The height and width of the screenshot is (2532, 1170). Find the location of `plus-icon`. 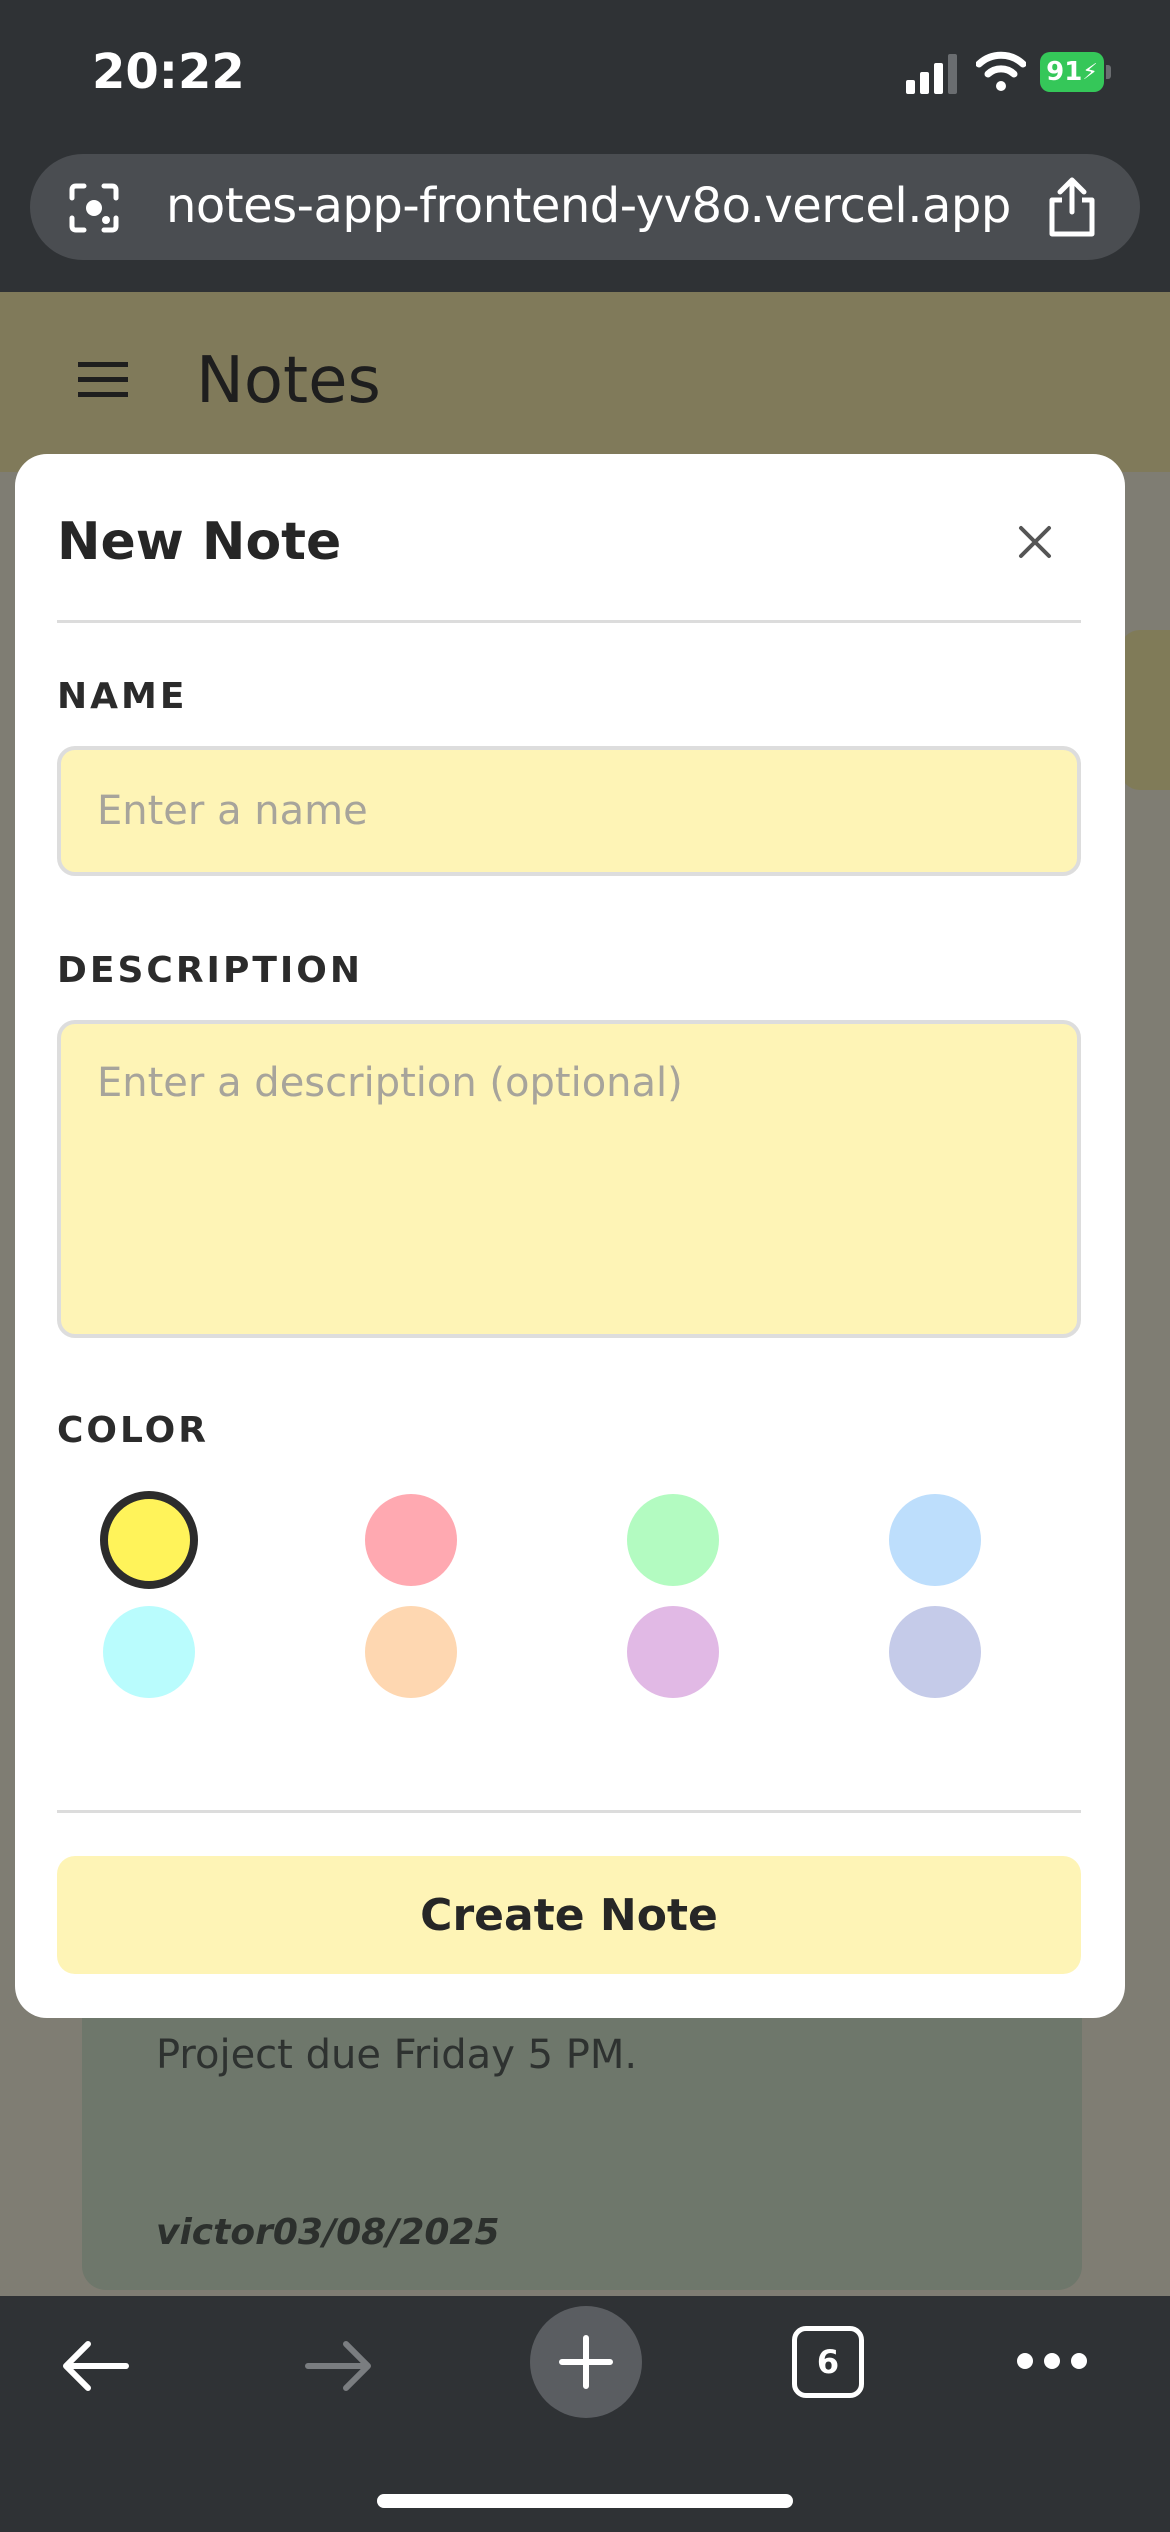

plus-icon is located at coordinates (586, 2362).